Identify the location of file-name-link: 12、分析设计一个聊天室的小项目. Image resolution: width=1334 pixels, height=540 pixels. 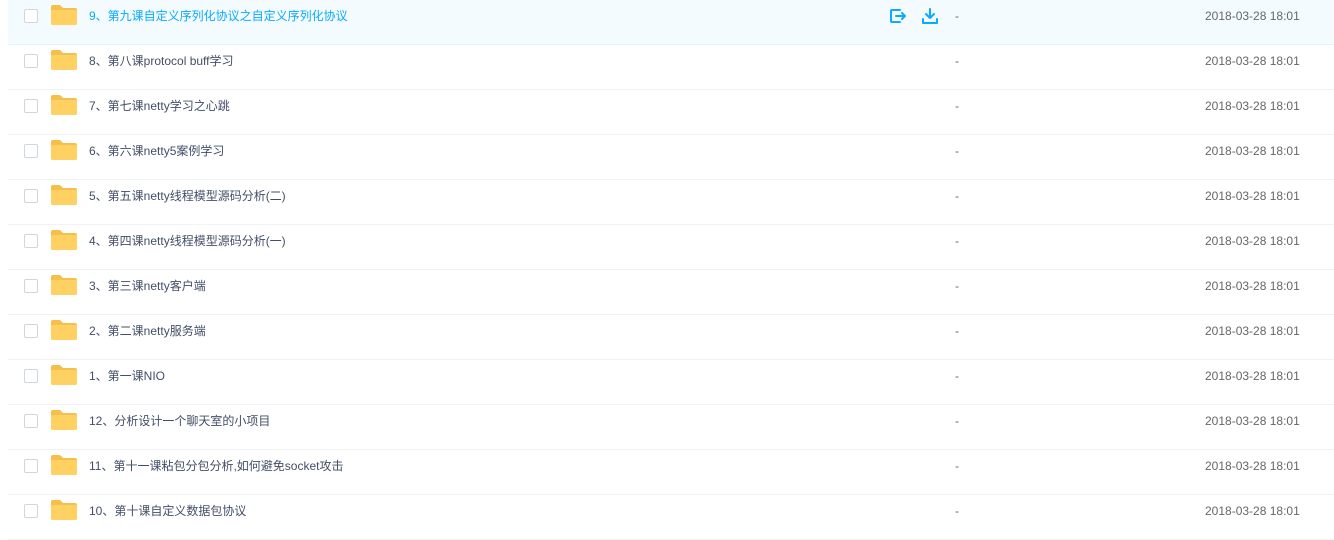
(179, 421).